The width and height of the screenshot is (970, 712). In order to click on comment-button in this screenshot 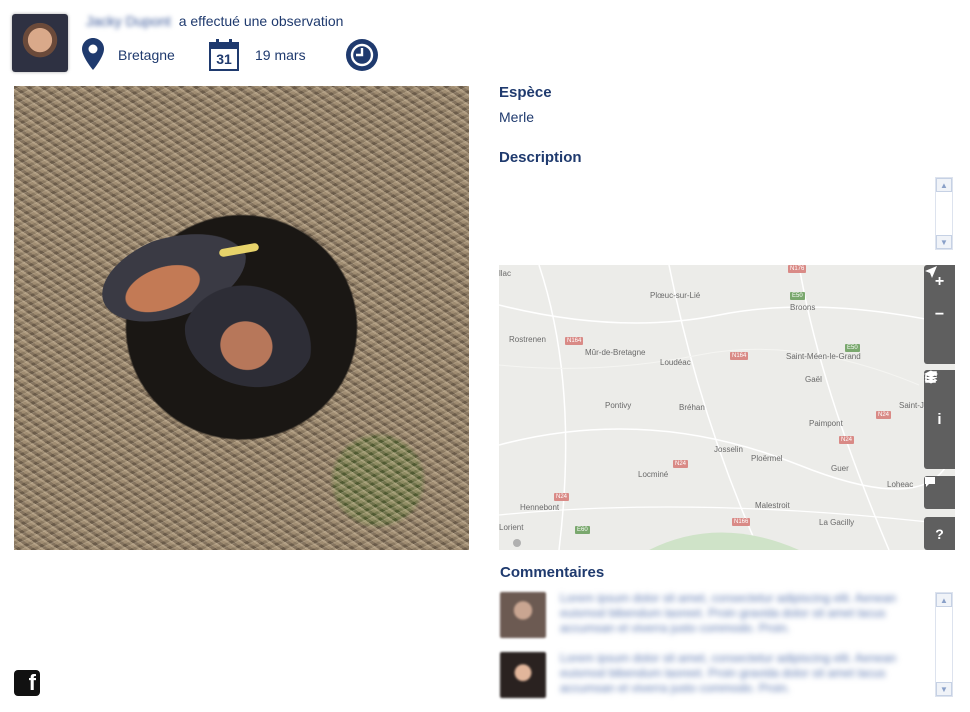, I will do `click(939, 492)`.